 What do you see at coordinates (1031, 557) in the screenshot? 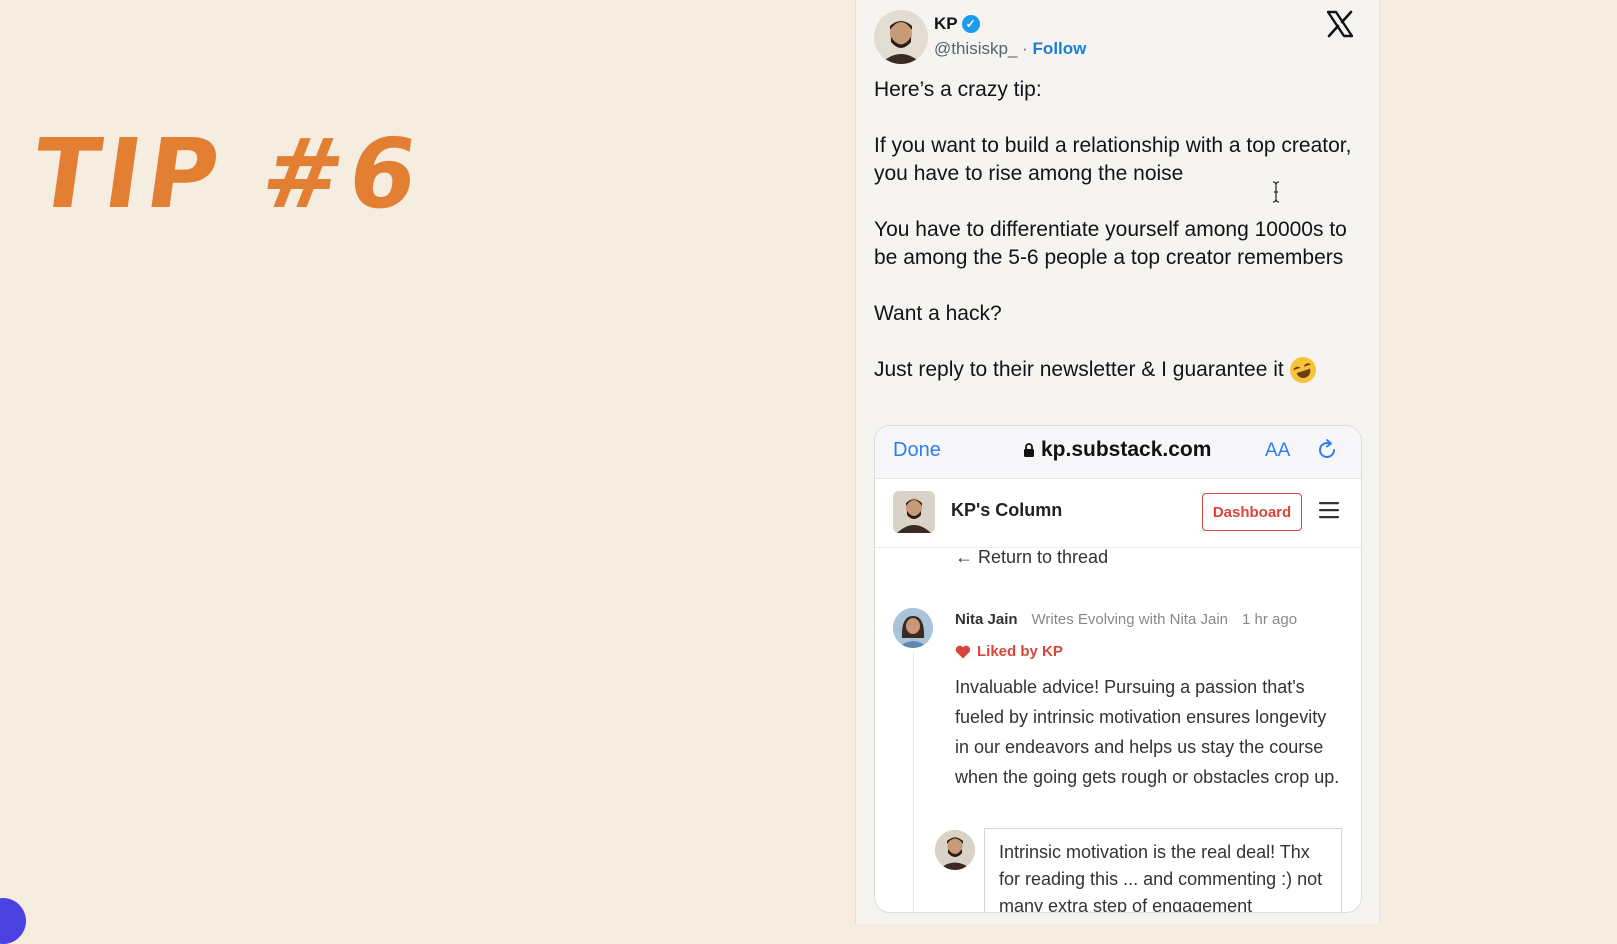
I see `return-to-thread-link: ← Return to thread` at bounding box center [1031, 557].